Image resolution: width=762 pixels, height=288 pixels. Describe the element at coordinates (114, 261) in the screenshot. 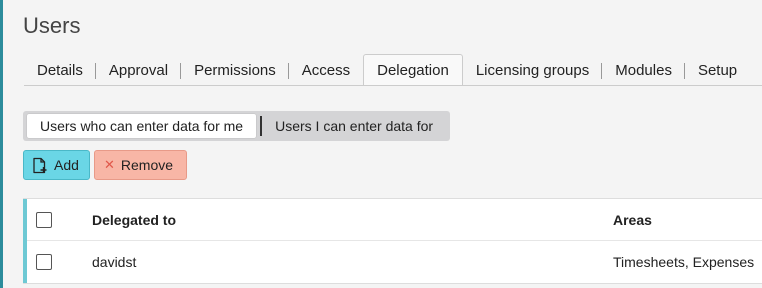

I see `cell-delegated-to: davidst` at that location.